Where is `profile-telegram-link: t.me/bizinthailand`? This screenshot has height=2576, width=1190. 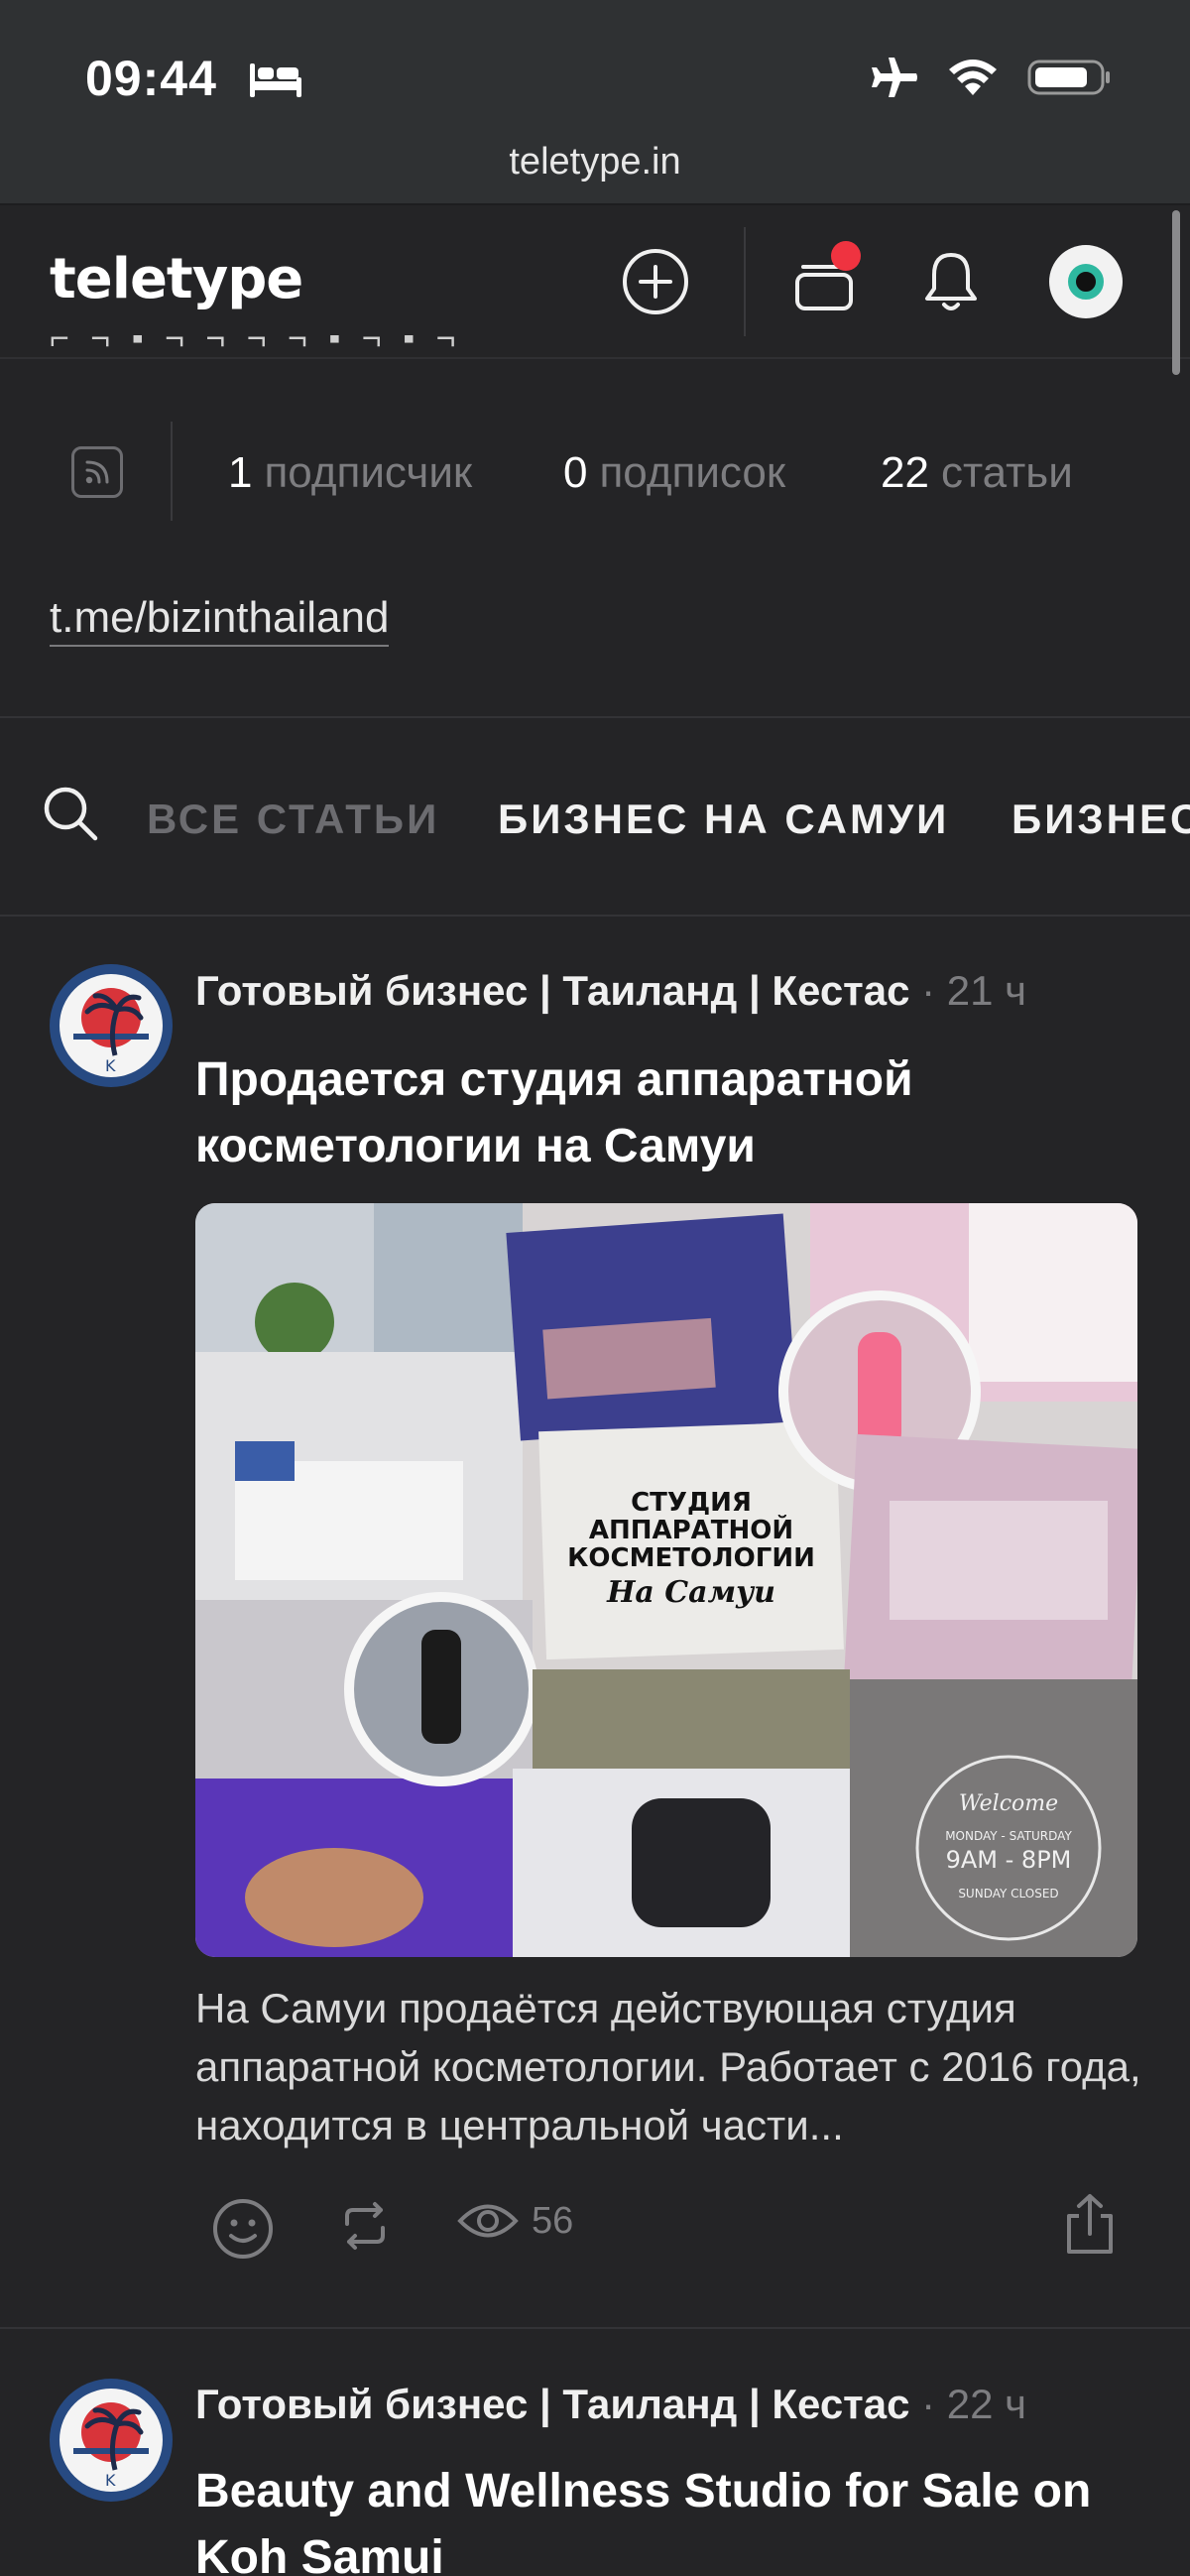
profile-telegram-link: t.me/bizinthailand is located at coordinates (220, 620).